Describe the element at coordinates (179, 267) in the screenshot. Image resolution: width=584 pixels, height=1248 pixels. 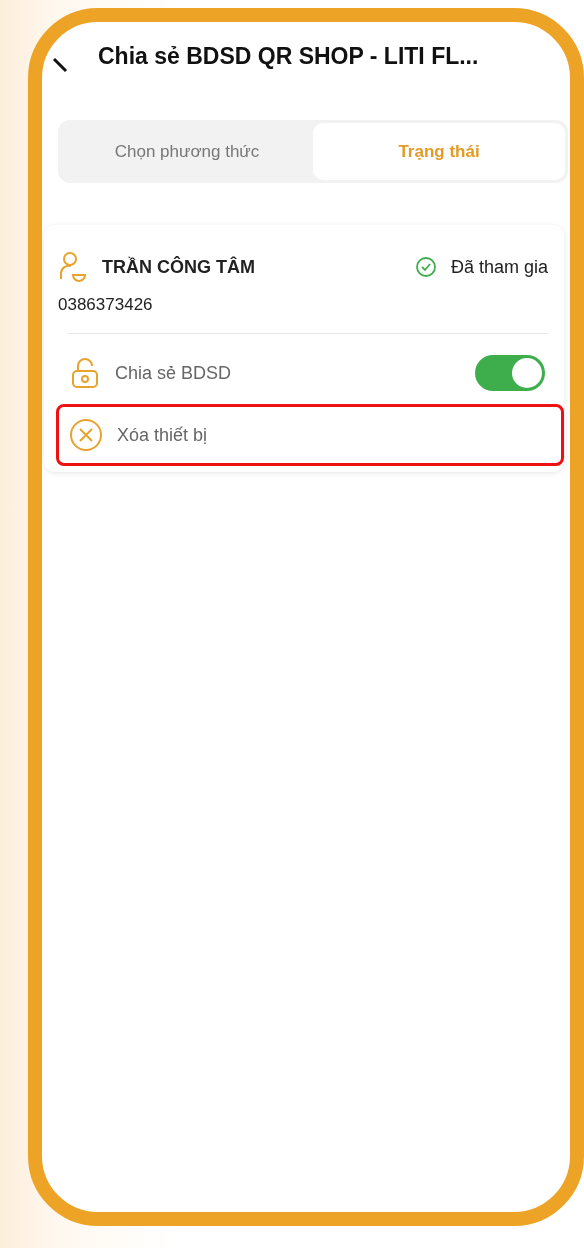
I see `member-name: TRẦN CÔNG TÂM` at that location.